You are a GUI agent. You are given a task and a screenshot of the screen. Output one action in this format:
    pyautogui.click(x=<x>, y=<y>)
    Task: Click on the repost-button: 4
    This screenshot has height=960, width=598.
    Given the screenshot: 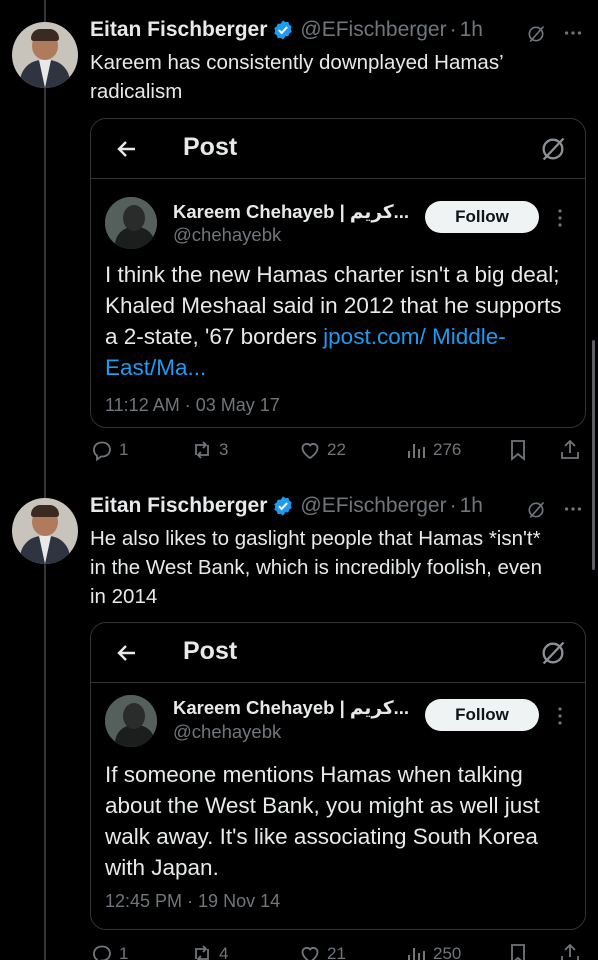 What is the action you would take?
    pyautogui.click(x=209, y=951)
    